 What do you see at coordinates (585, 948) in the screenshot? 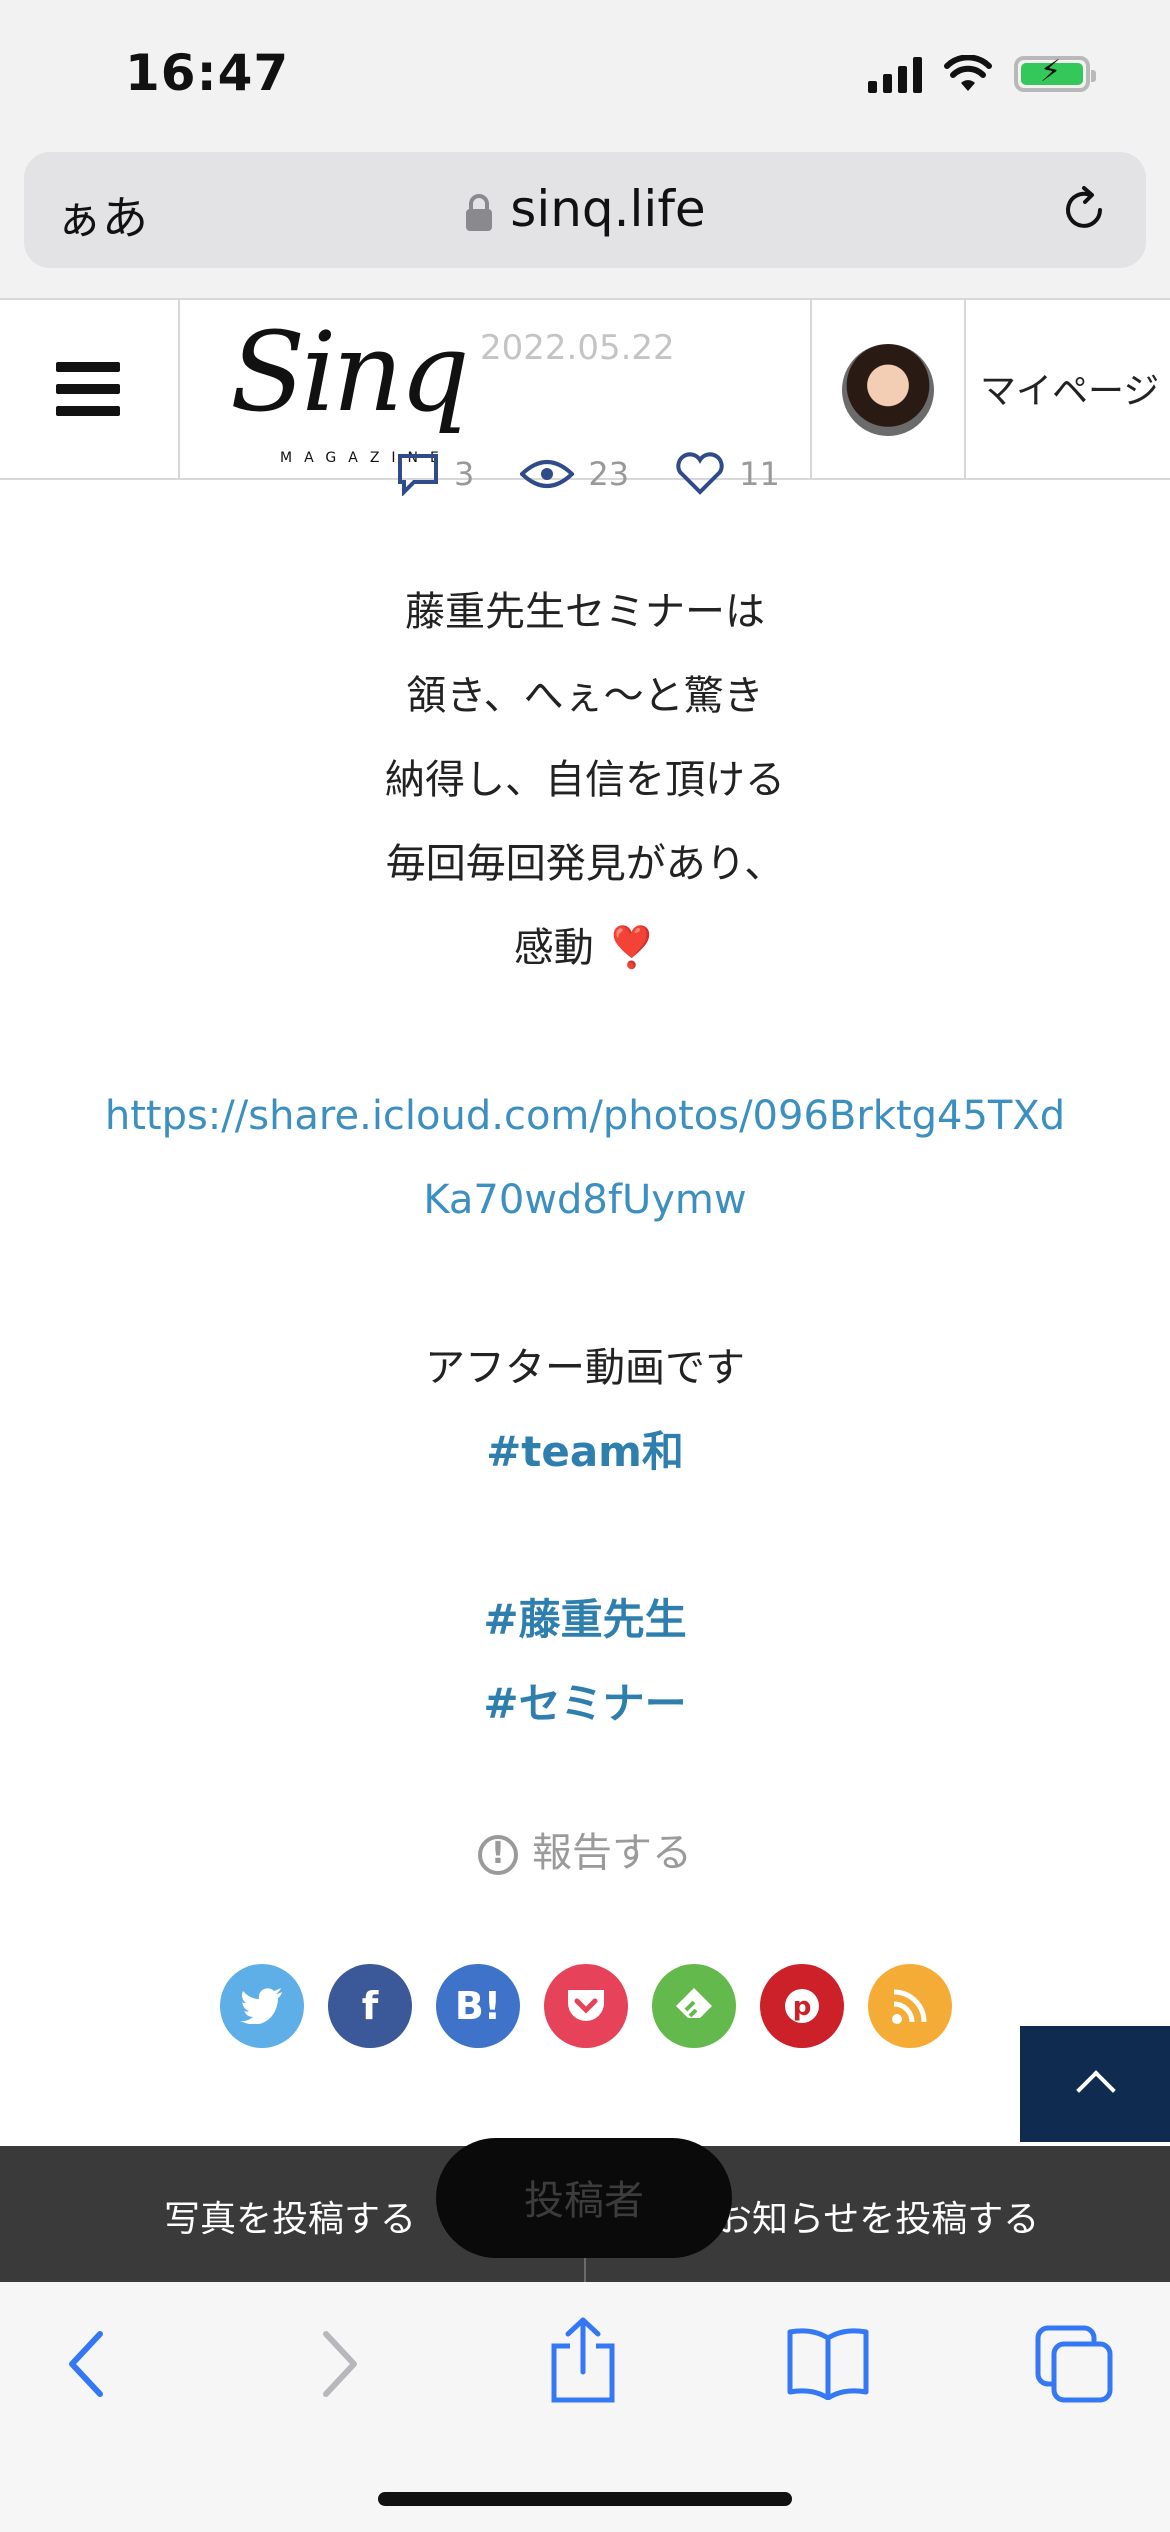
I see `body-line: 感動 ❣️` at bounding box center [585, 948].